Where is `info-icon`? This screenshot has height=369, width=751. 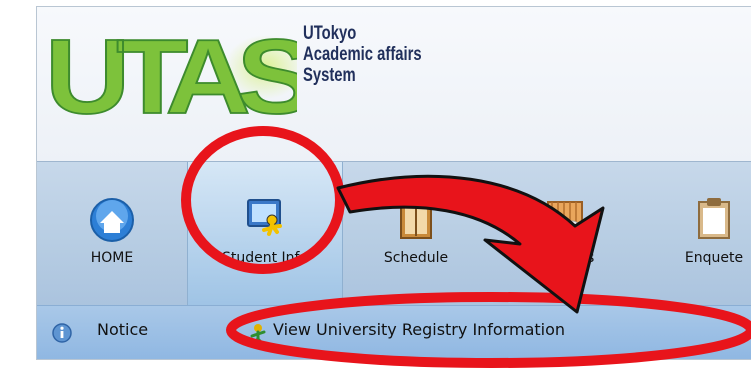
info-icon is located at coordinates (62, 333).